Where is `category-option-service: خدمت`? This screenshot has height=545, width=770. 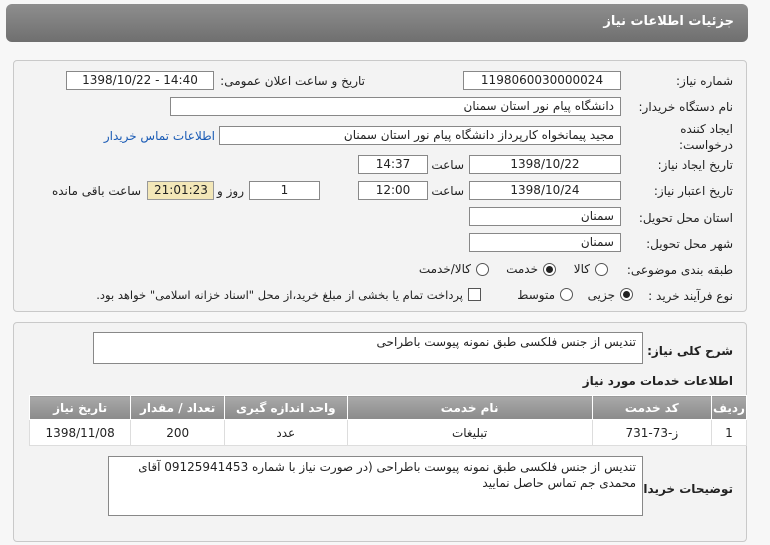
category-option-service: خدمت is located at coordinates (522, 269).